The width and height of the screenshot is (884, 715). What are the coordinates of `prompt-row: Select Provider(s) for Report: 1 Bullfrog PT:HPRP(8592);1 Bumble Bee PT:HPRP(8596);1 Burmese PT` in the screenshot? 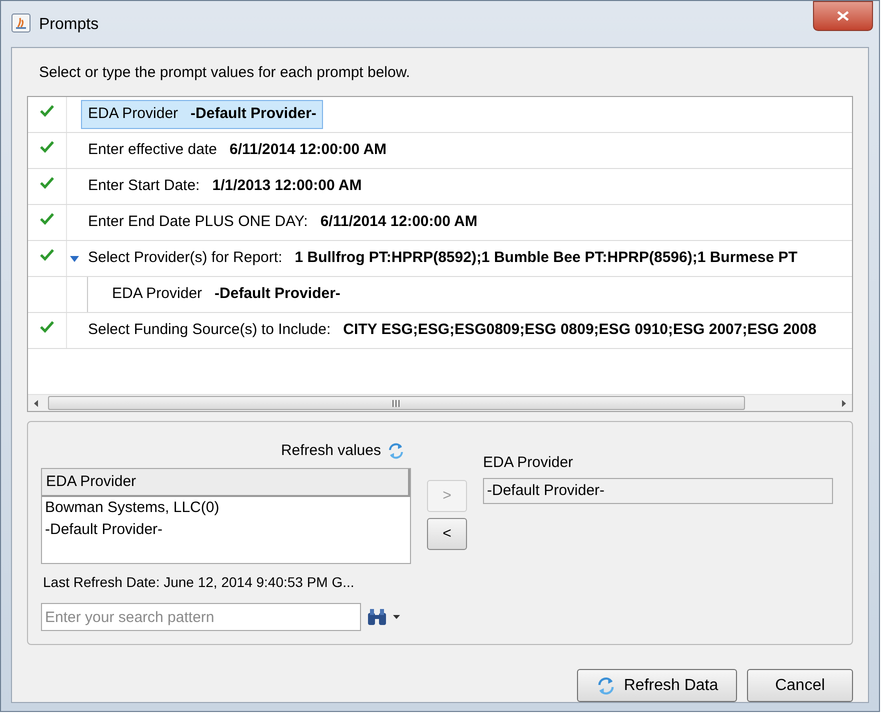 It's located at (442, 258).